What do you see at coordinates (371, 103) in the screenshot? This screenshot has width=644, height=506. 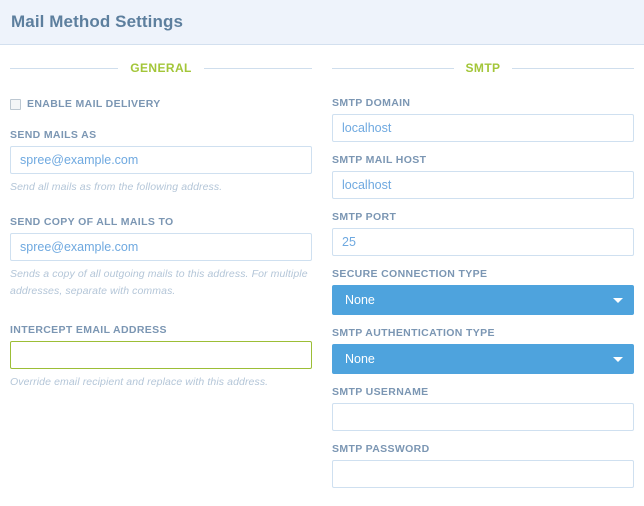 I see `smtp-domain-label: SMTP DOMAIN` at bounding box center [371, 103].